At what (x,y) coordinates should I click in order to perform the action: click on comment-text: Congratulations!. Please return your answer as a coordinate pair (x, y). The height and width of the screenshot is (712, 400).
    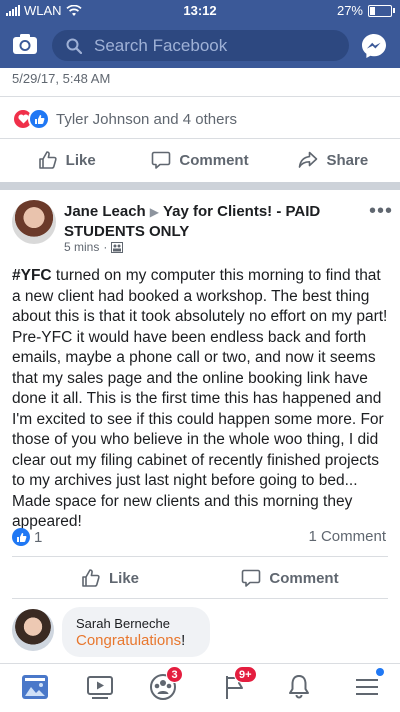
    Looking at the image, I should click on (130, 640).